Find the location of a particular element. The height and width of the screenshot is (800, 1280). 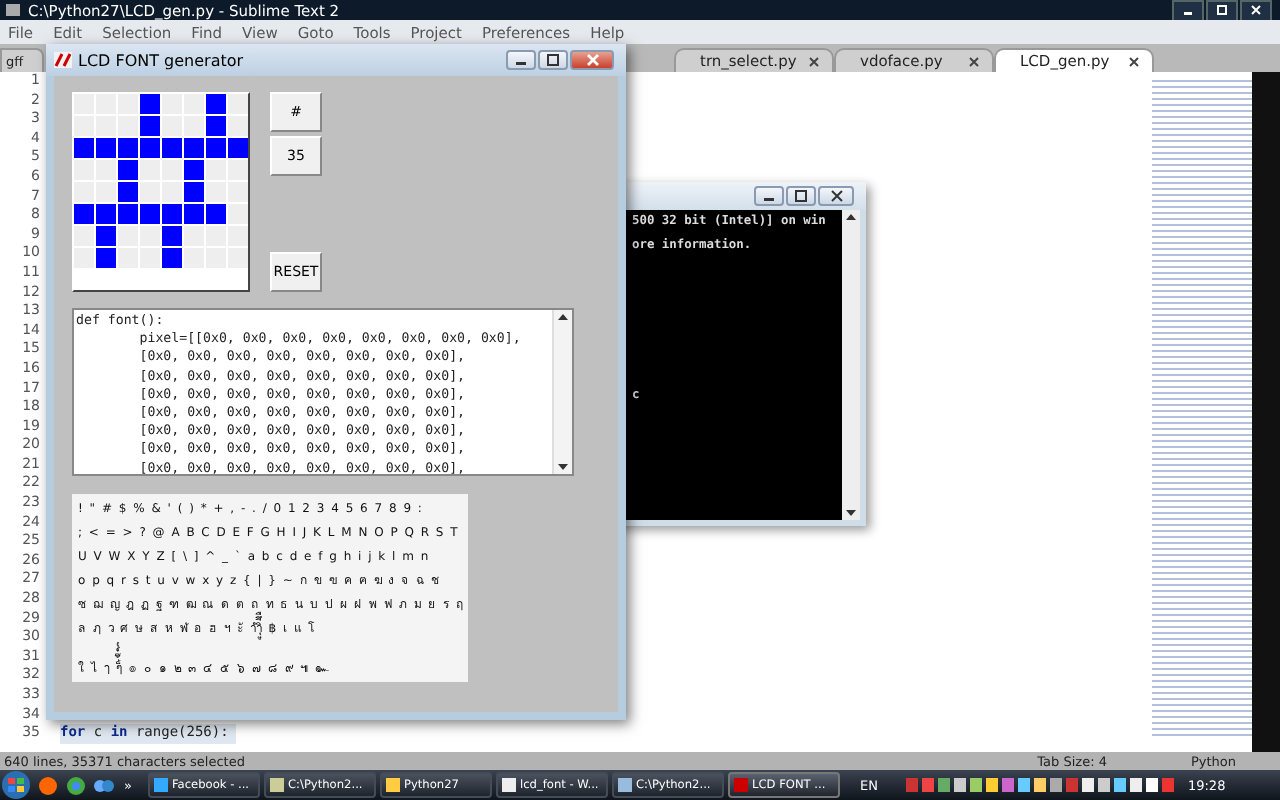

code-text-area is located at coordinates (323, 392).